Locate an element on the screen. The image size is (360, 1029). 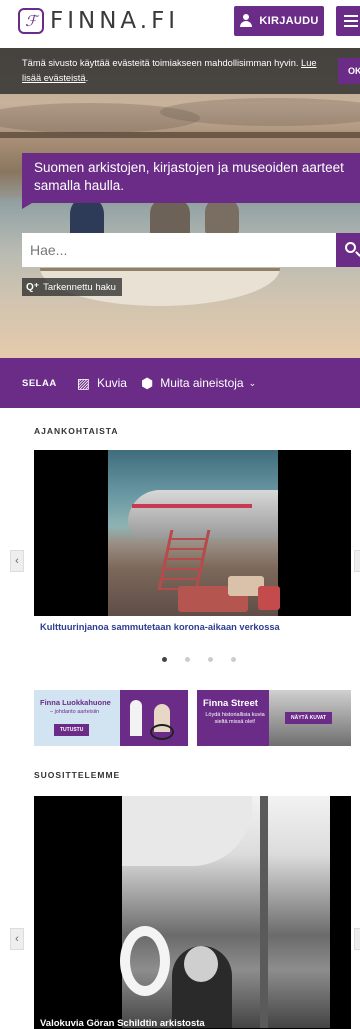
search-plus-icon: Q⁺ is located at coordinates (33, 287).